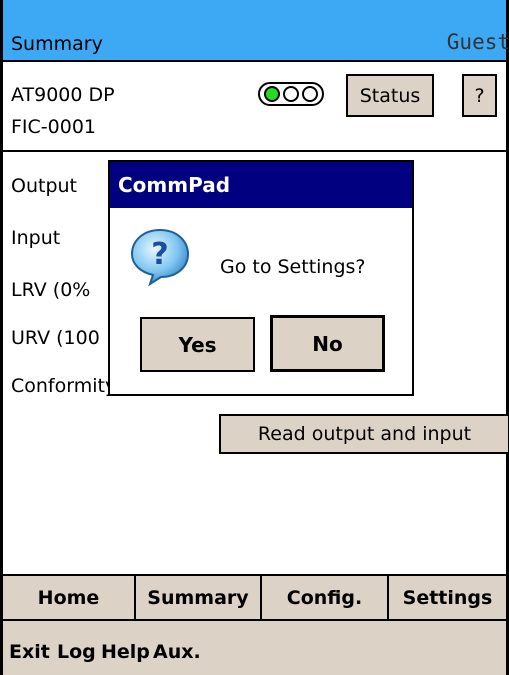 The height and width of the screenshot is (675, 509). Describe the element at coordinates (261, 185) in the screenshot. I see `dialog-title: CommPad` at that location.